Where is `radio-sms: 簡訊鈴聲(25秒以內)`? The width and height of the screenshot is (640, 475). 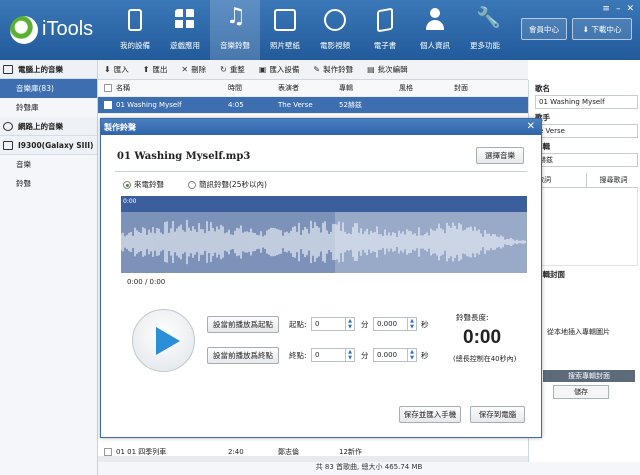 radio-sms: 簡訊鈴聲(25秒以內) is located at coordinates (227, 184).